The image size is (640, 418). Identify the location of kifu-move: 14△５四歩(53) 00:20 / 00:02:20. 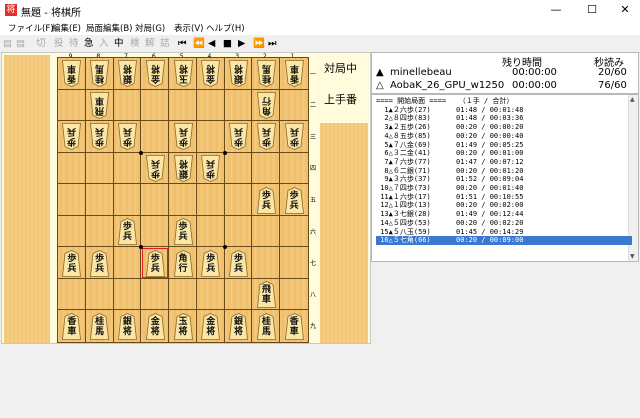
(504, 223).